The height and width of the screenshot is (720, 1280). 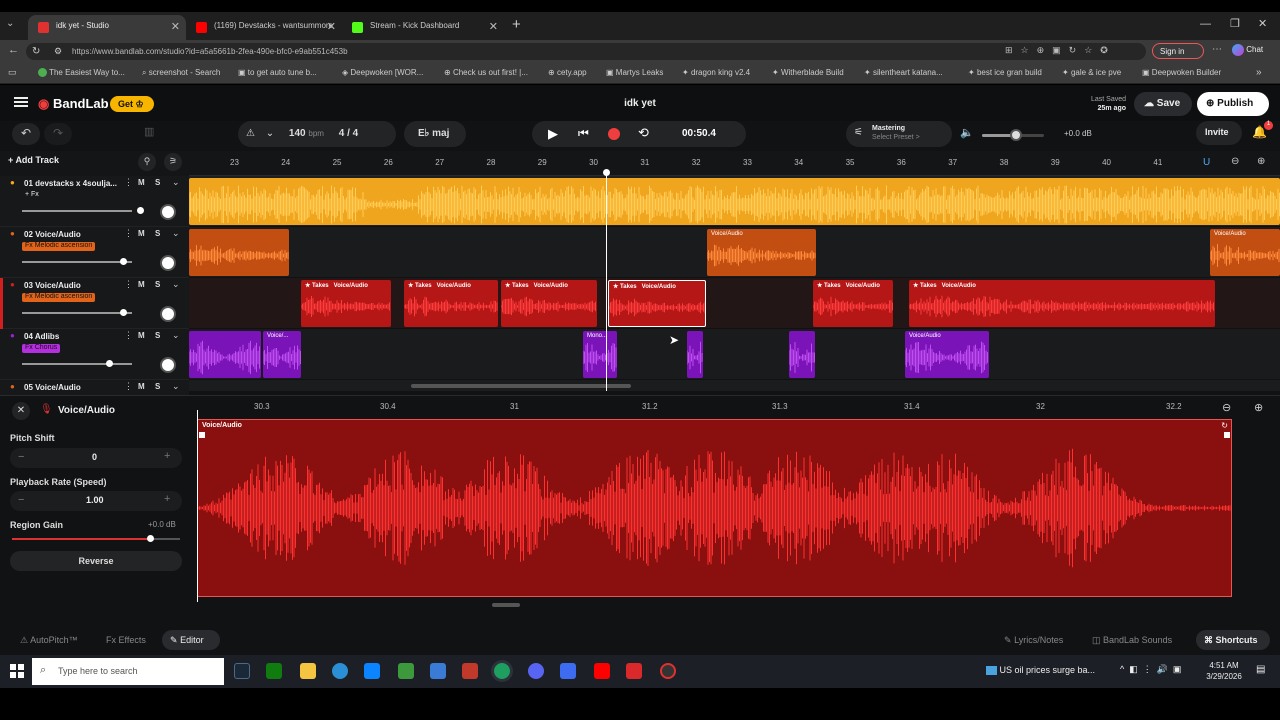 What do you see at coordinates (1005, 72) in the screenshot?
I see `bookmark-item: ✦ best ice gran build` at bounding box center [1005, 72].